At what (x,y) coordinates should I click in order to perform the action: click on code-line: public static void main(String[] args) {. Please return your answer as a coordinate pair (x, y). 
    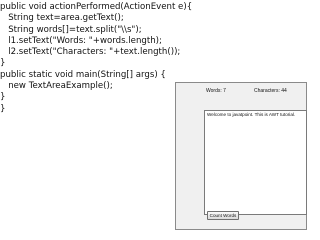
    Looking at the image, I should click on (83, 74).